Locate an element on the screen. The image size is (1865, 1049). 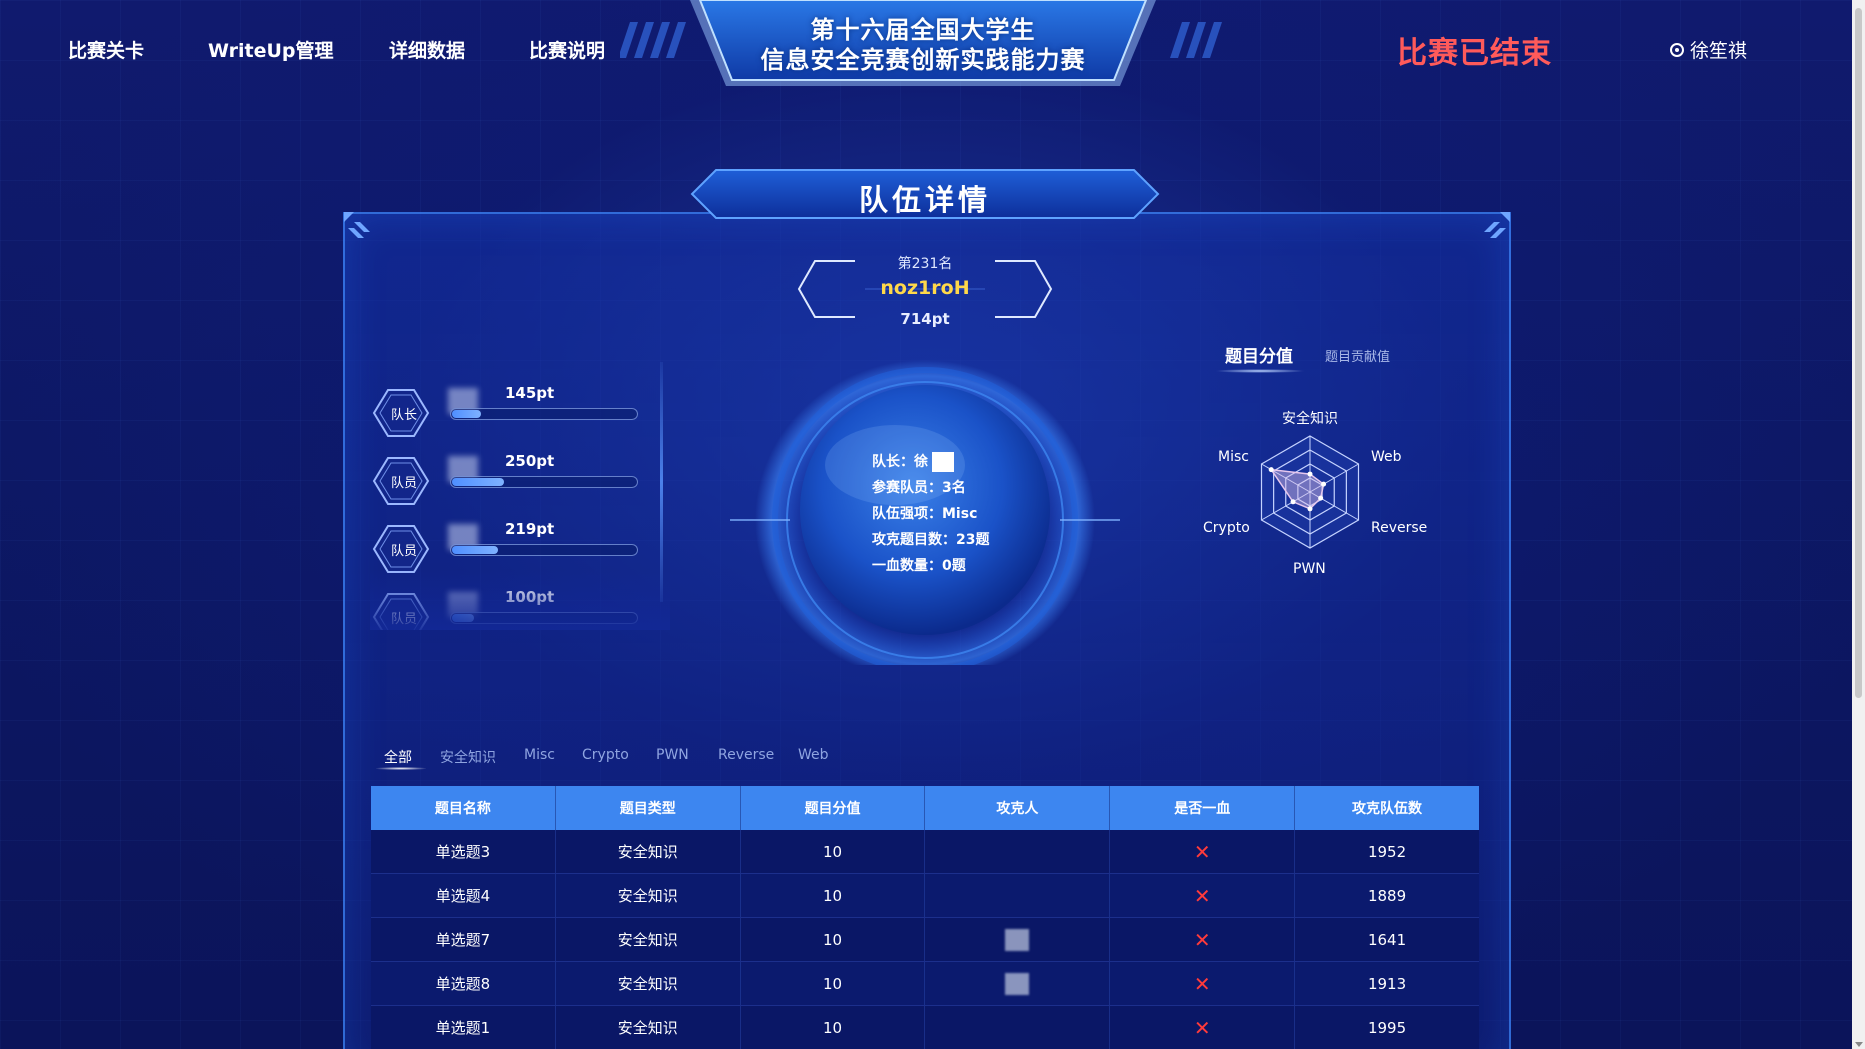
member-score: 219pt is located at coordinates (530, 529).